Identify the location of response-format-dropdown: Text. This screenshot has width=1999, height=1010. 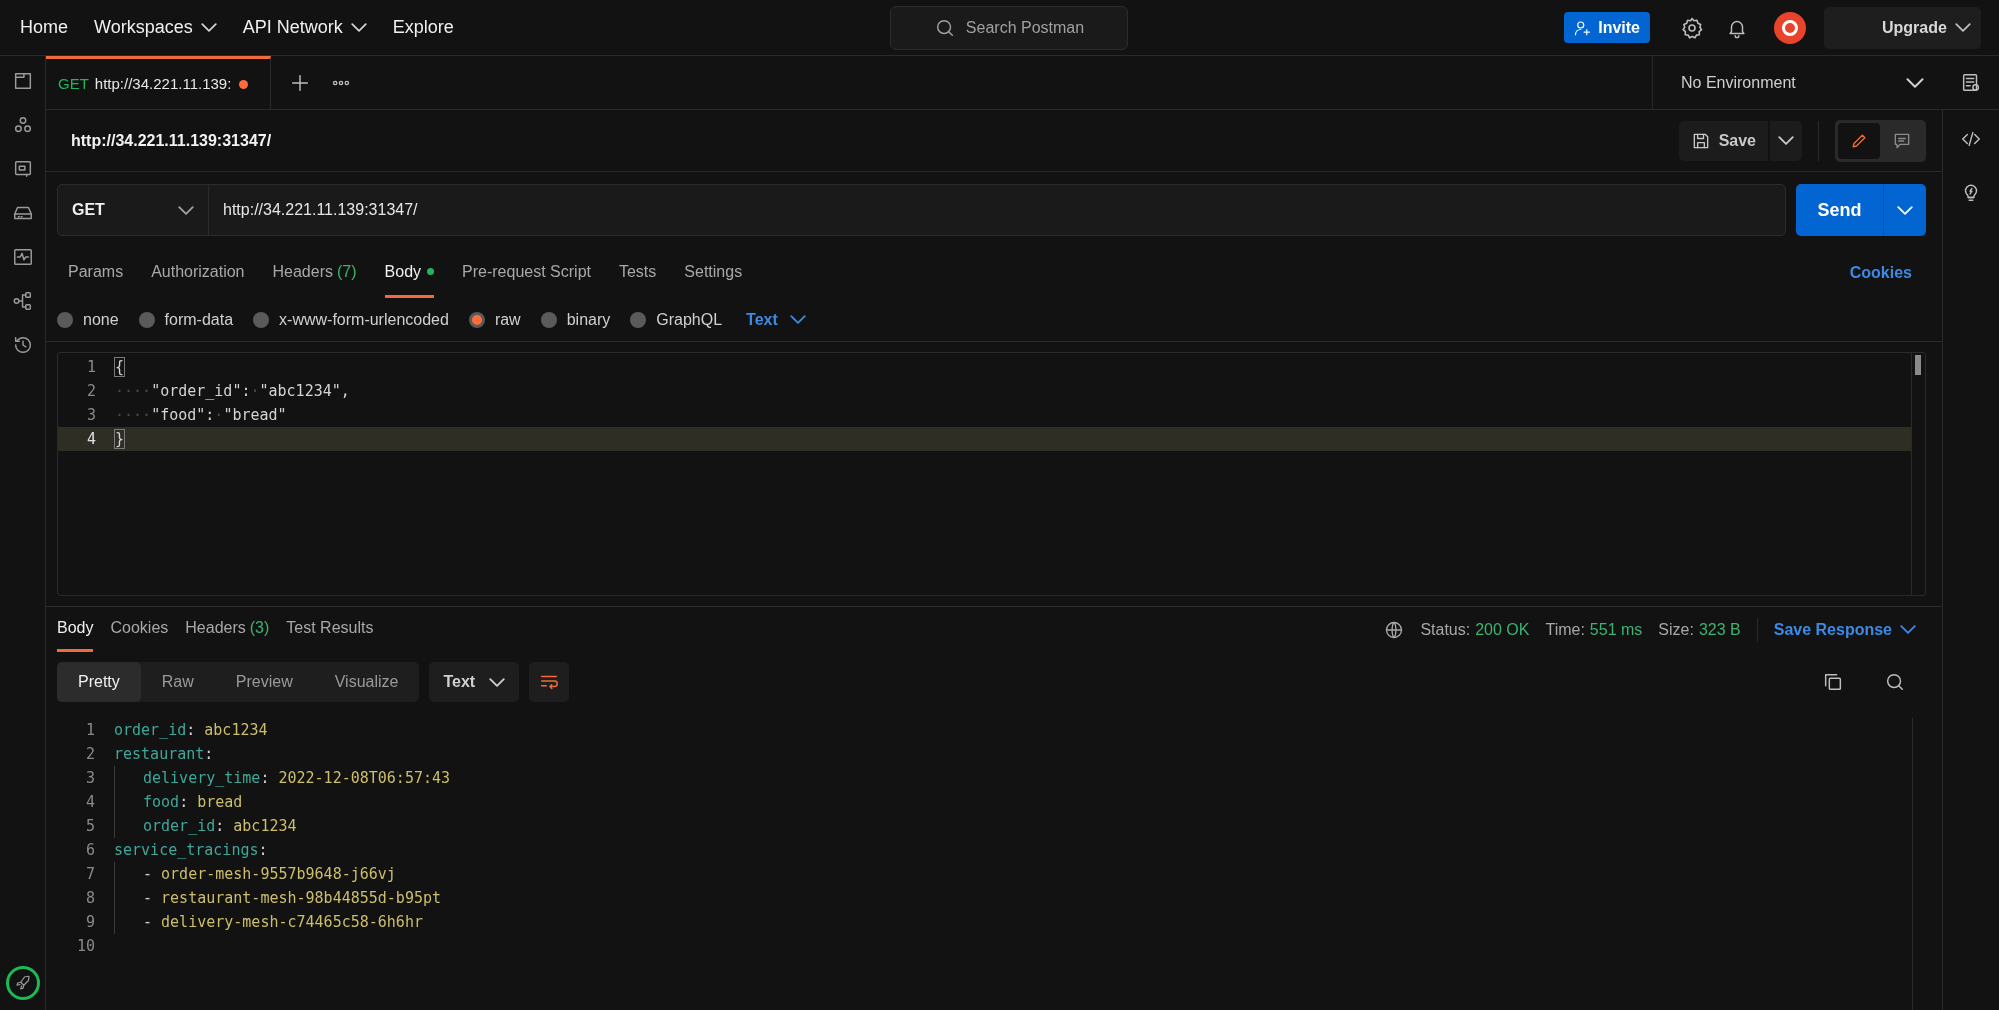
(474, 682).